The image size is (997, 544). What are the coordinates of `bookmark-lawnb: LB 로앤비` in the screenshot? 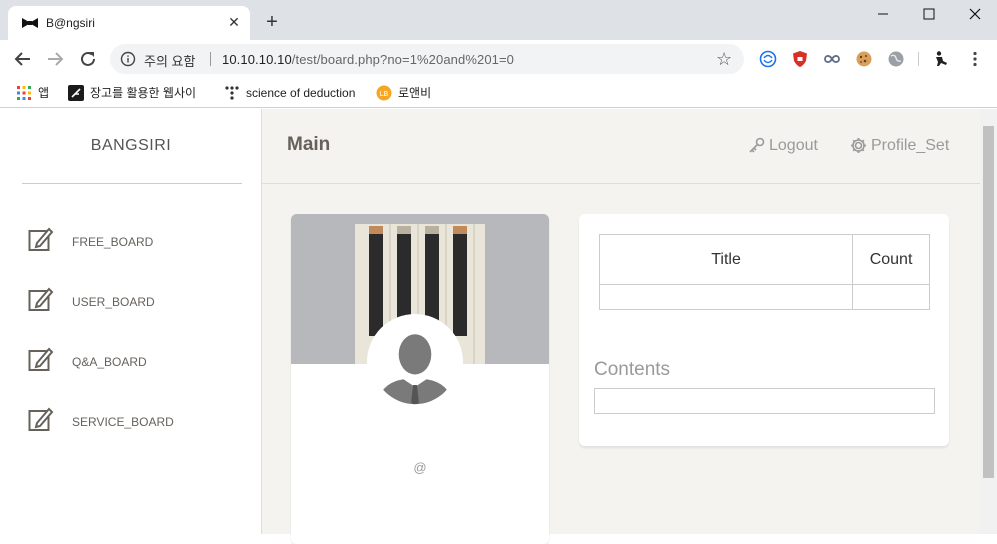 It's located at (403, 93).